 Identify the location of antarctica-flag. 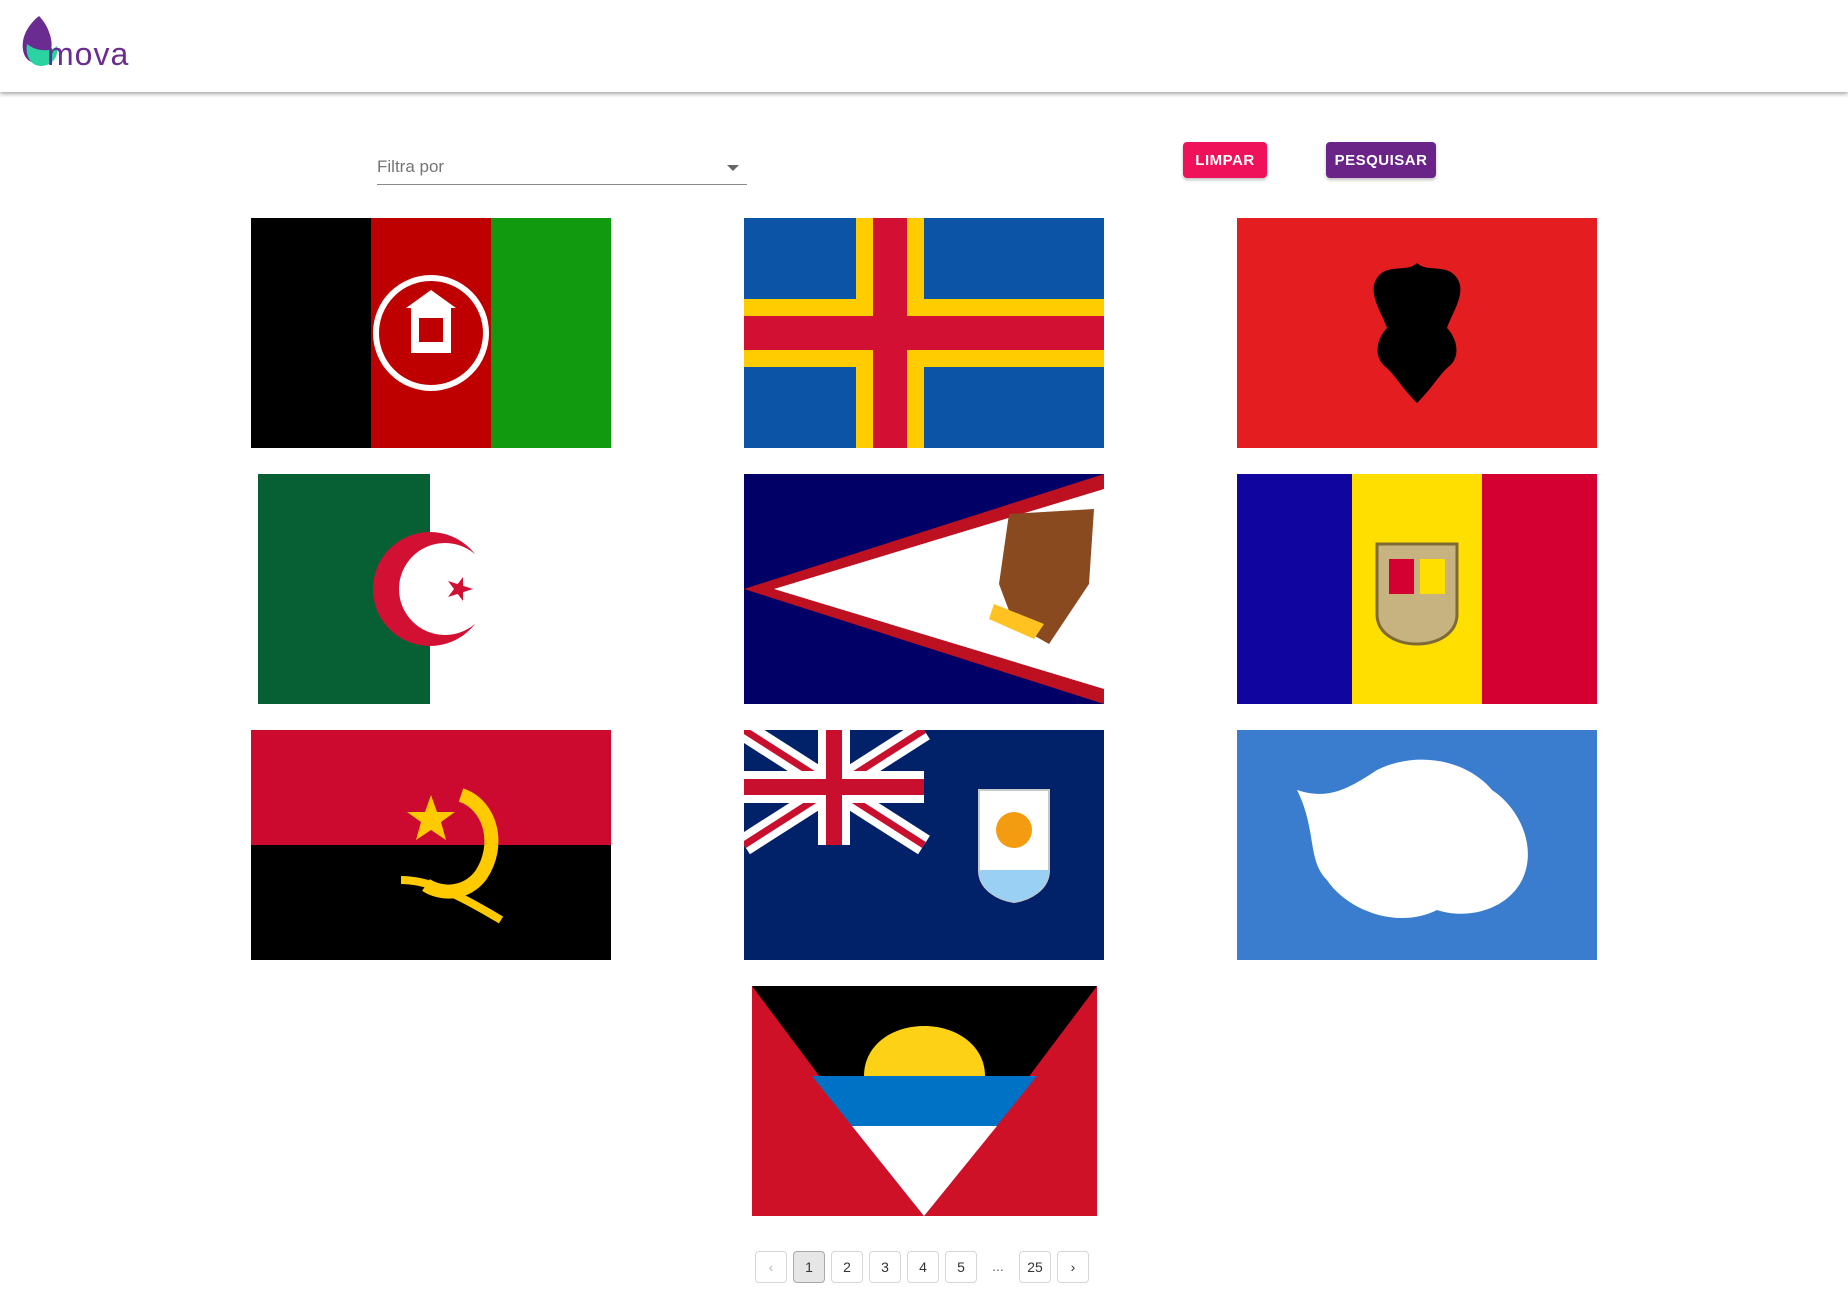
(1417, 845).